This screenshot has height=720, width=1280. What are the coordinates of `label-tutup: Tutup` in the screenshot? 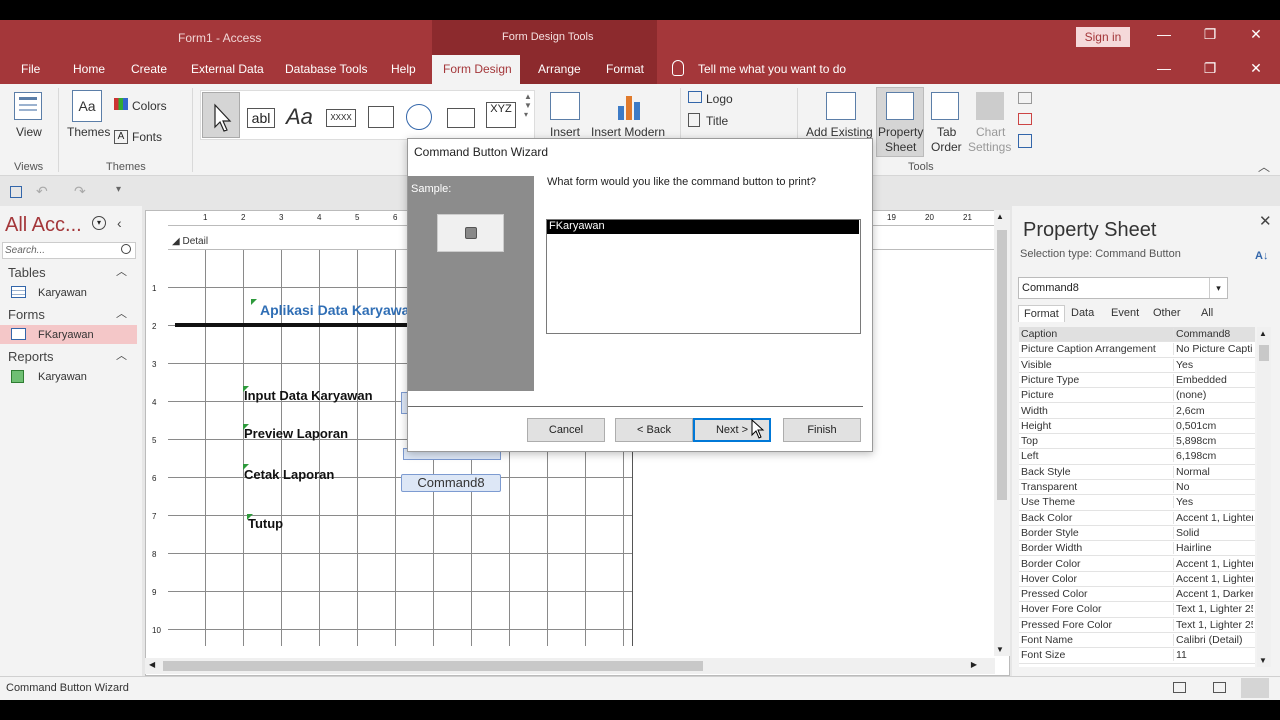 It's located at (265, 523).